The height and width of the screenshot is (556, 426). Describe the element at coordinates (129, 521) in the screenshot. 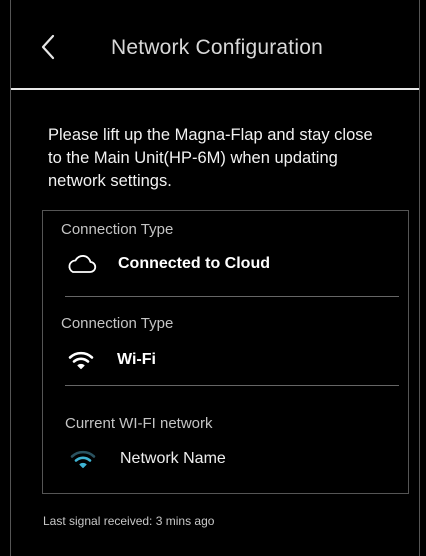

I see `last-signal-text: Last signal received: 3 mins ago` at that location.